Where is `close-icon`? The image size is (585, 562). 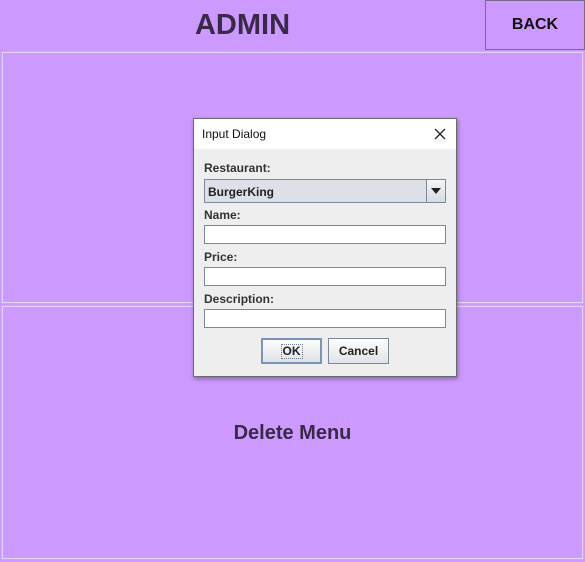
close-icon is located at coordinates (440, 134).